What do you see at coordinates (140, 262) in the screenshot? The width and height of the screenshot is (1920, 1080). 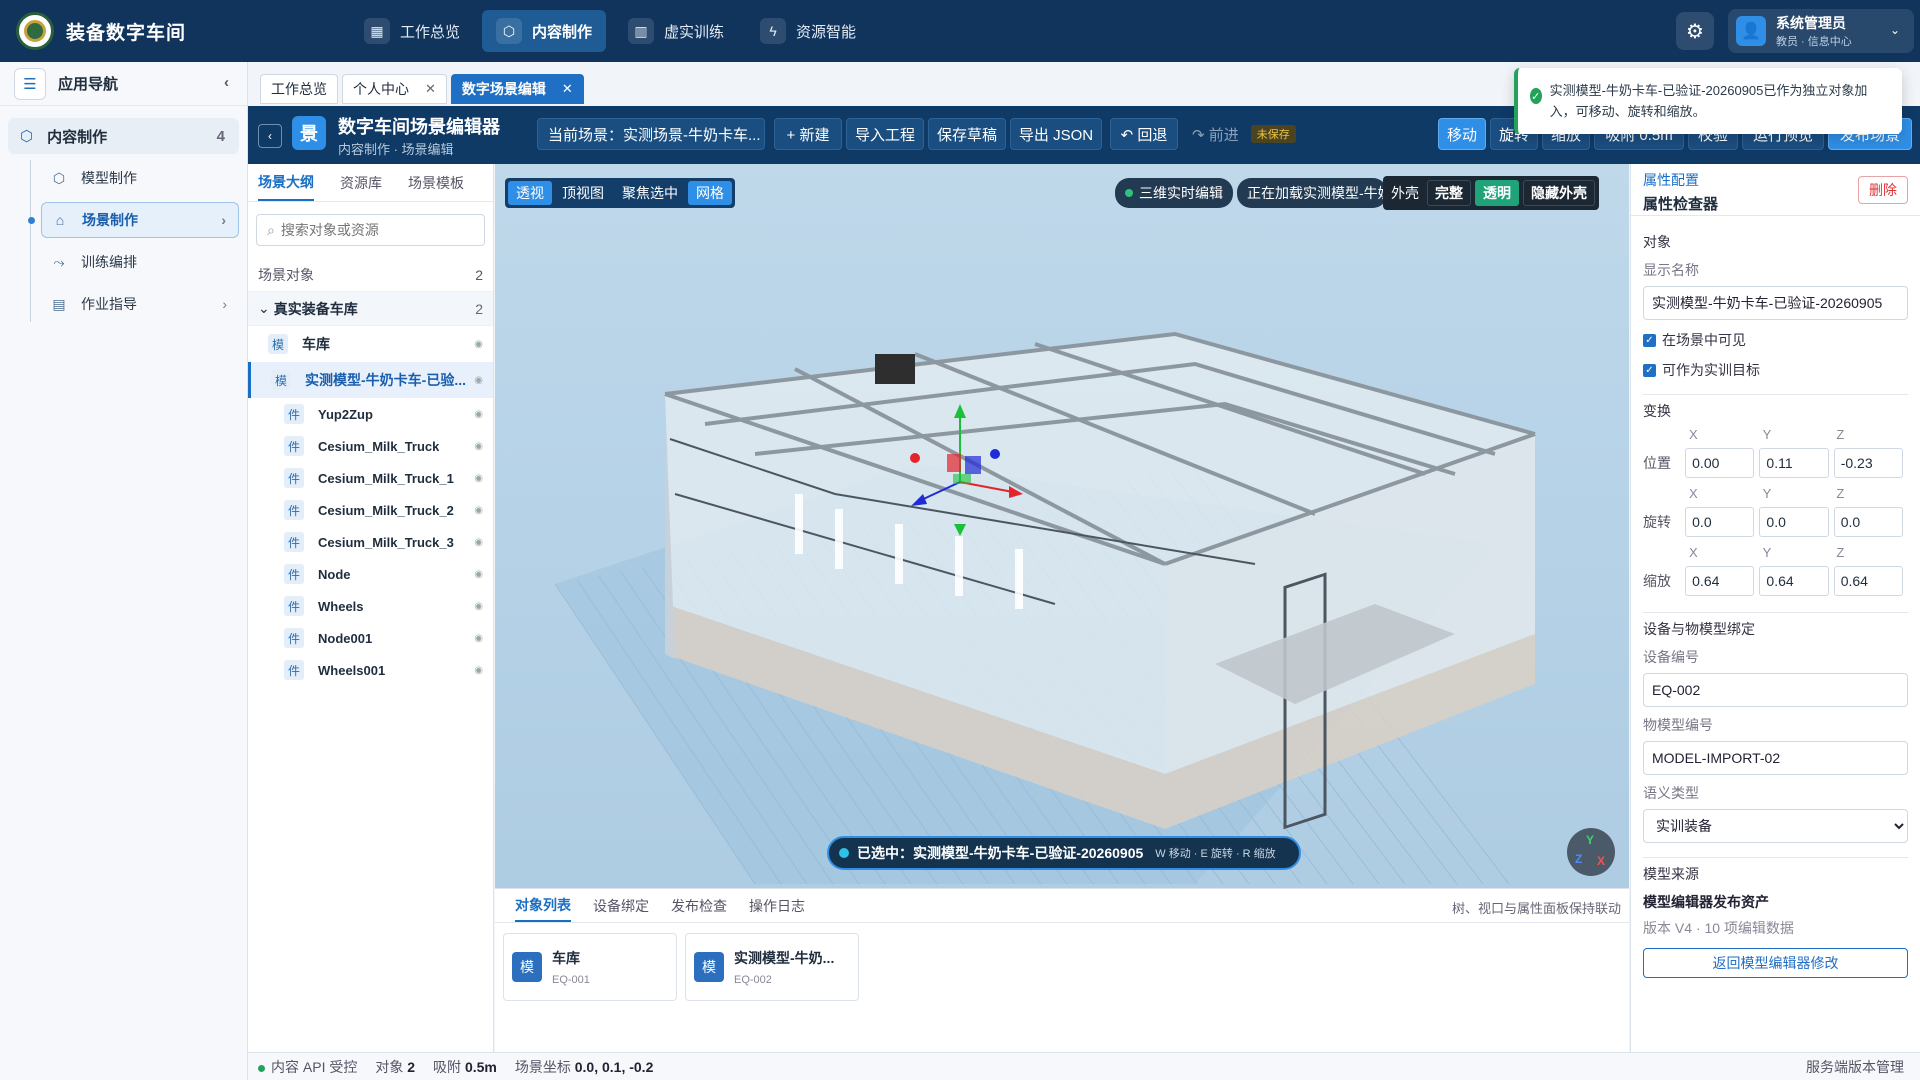 I see `sidebar-item-training: ⤳ 训练编排` at bounding box center [140, 262].